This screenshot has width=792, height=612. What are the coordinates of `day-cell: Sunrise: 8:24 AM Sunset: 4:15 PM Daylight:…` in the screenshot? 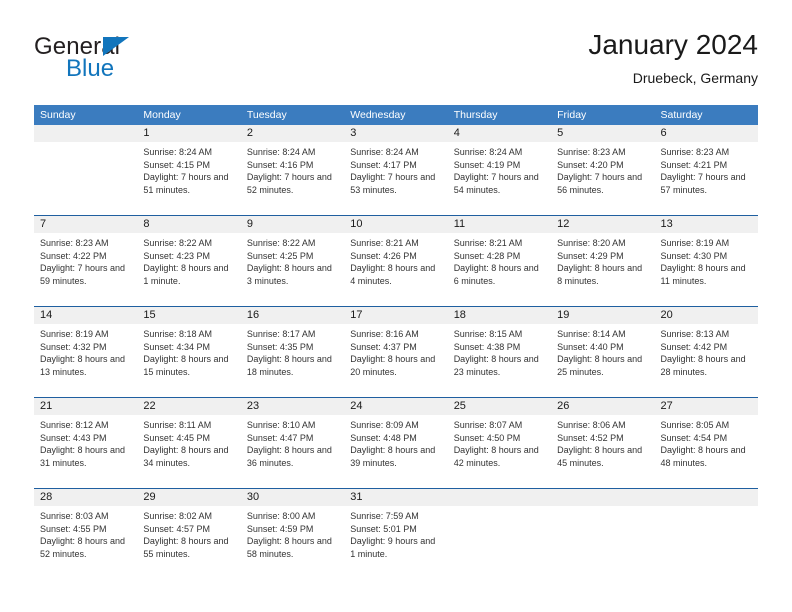 It's located at (188, 178).